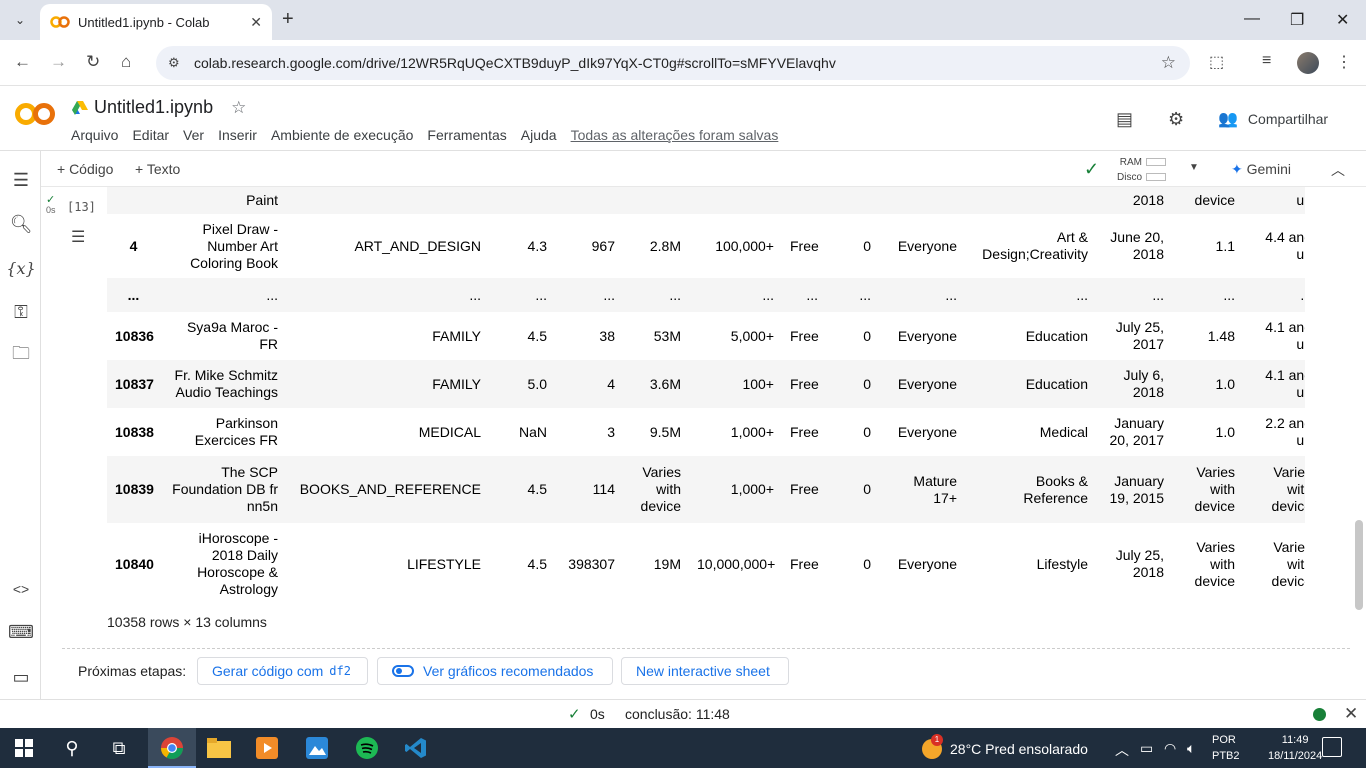  I want to click on notebook-title: Untitled1.ipynb, so click(153, 107).